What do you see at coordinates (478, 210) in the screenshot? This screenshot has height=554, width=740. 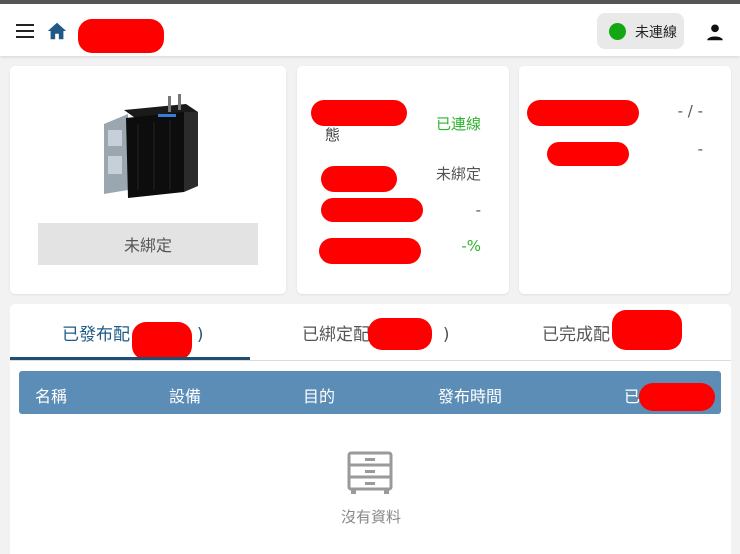 I see `target-value: -` at bounding box center [478, 210].